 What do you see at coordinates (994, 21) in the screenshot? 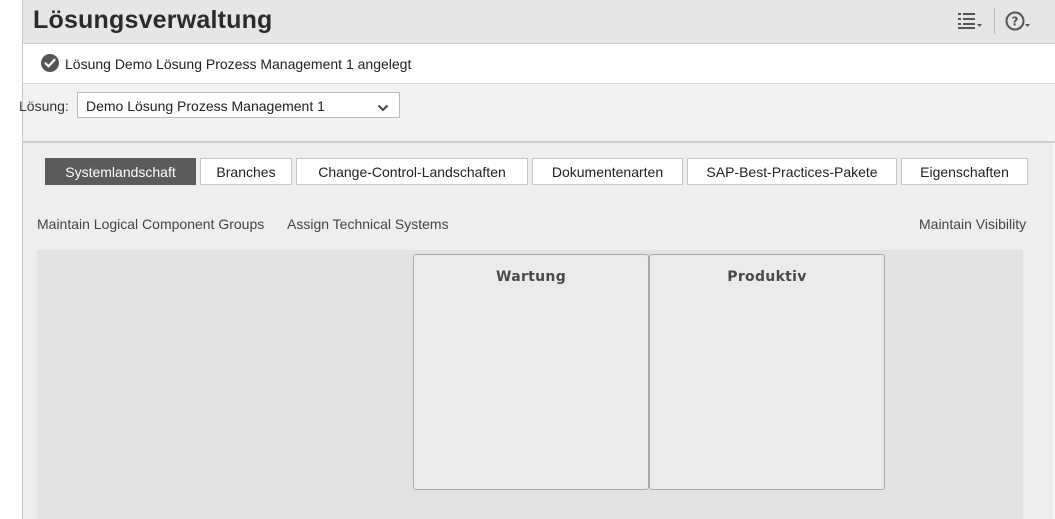
I see `header-divider` at bounding box center [994, 21].